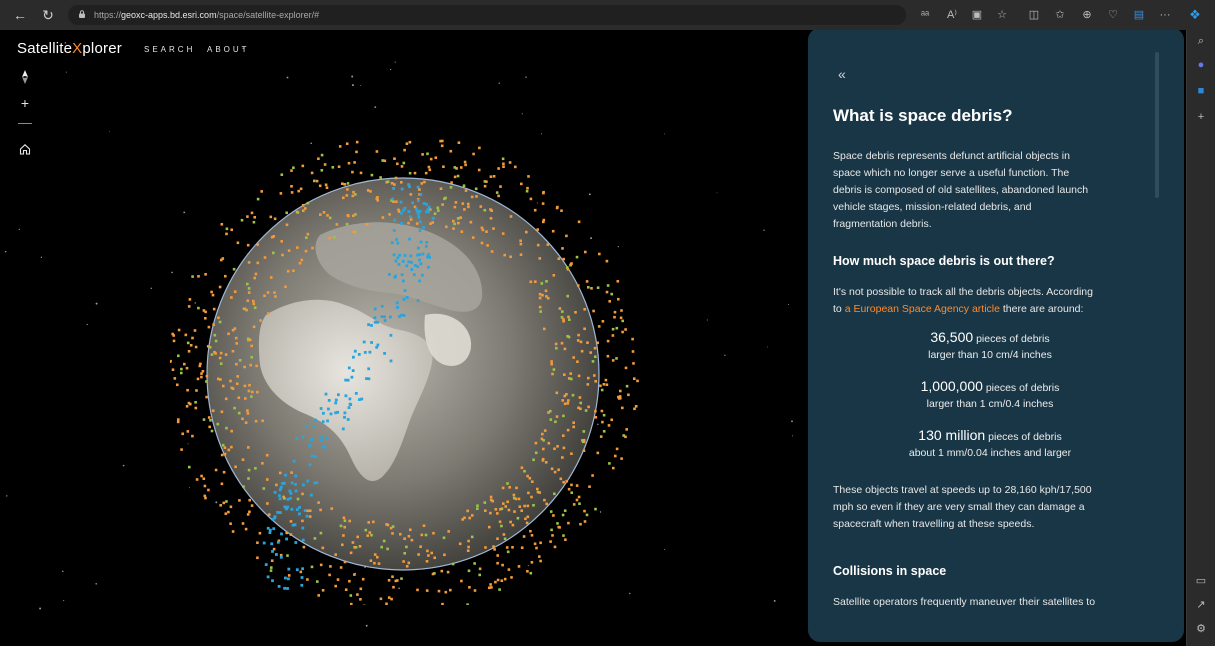  Describe the element at coordinates (69, 48) in the screenshot. I see `app-title: SatelliteXplorer` at that location.